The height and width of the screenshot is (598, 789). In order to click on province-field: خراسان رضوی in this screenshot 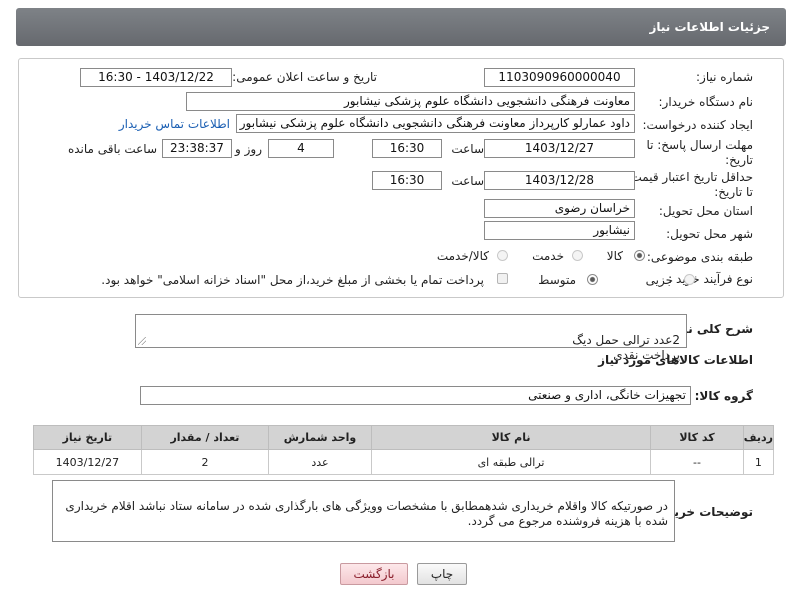, I will do `click(559, 208)`.